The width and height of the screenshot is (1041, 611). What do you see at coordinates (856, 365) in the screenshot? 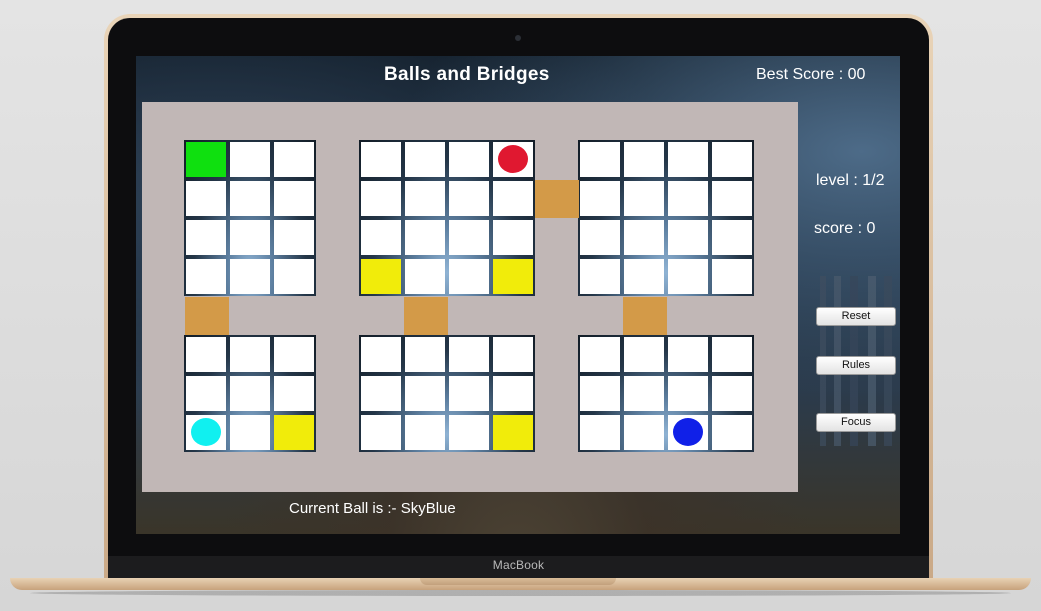
I see `rules-button: Rules` at bounding box center [856, 365].